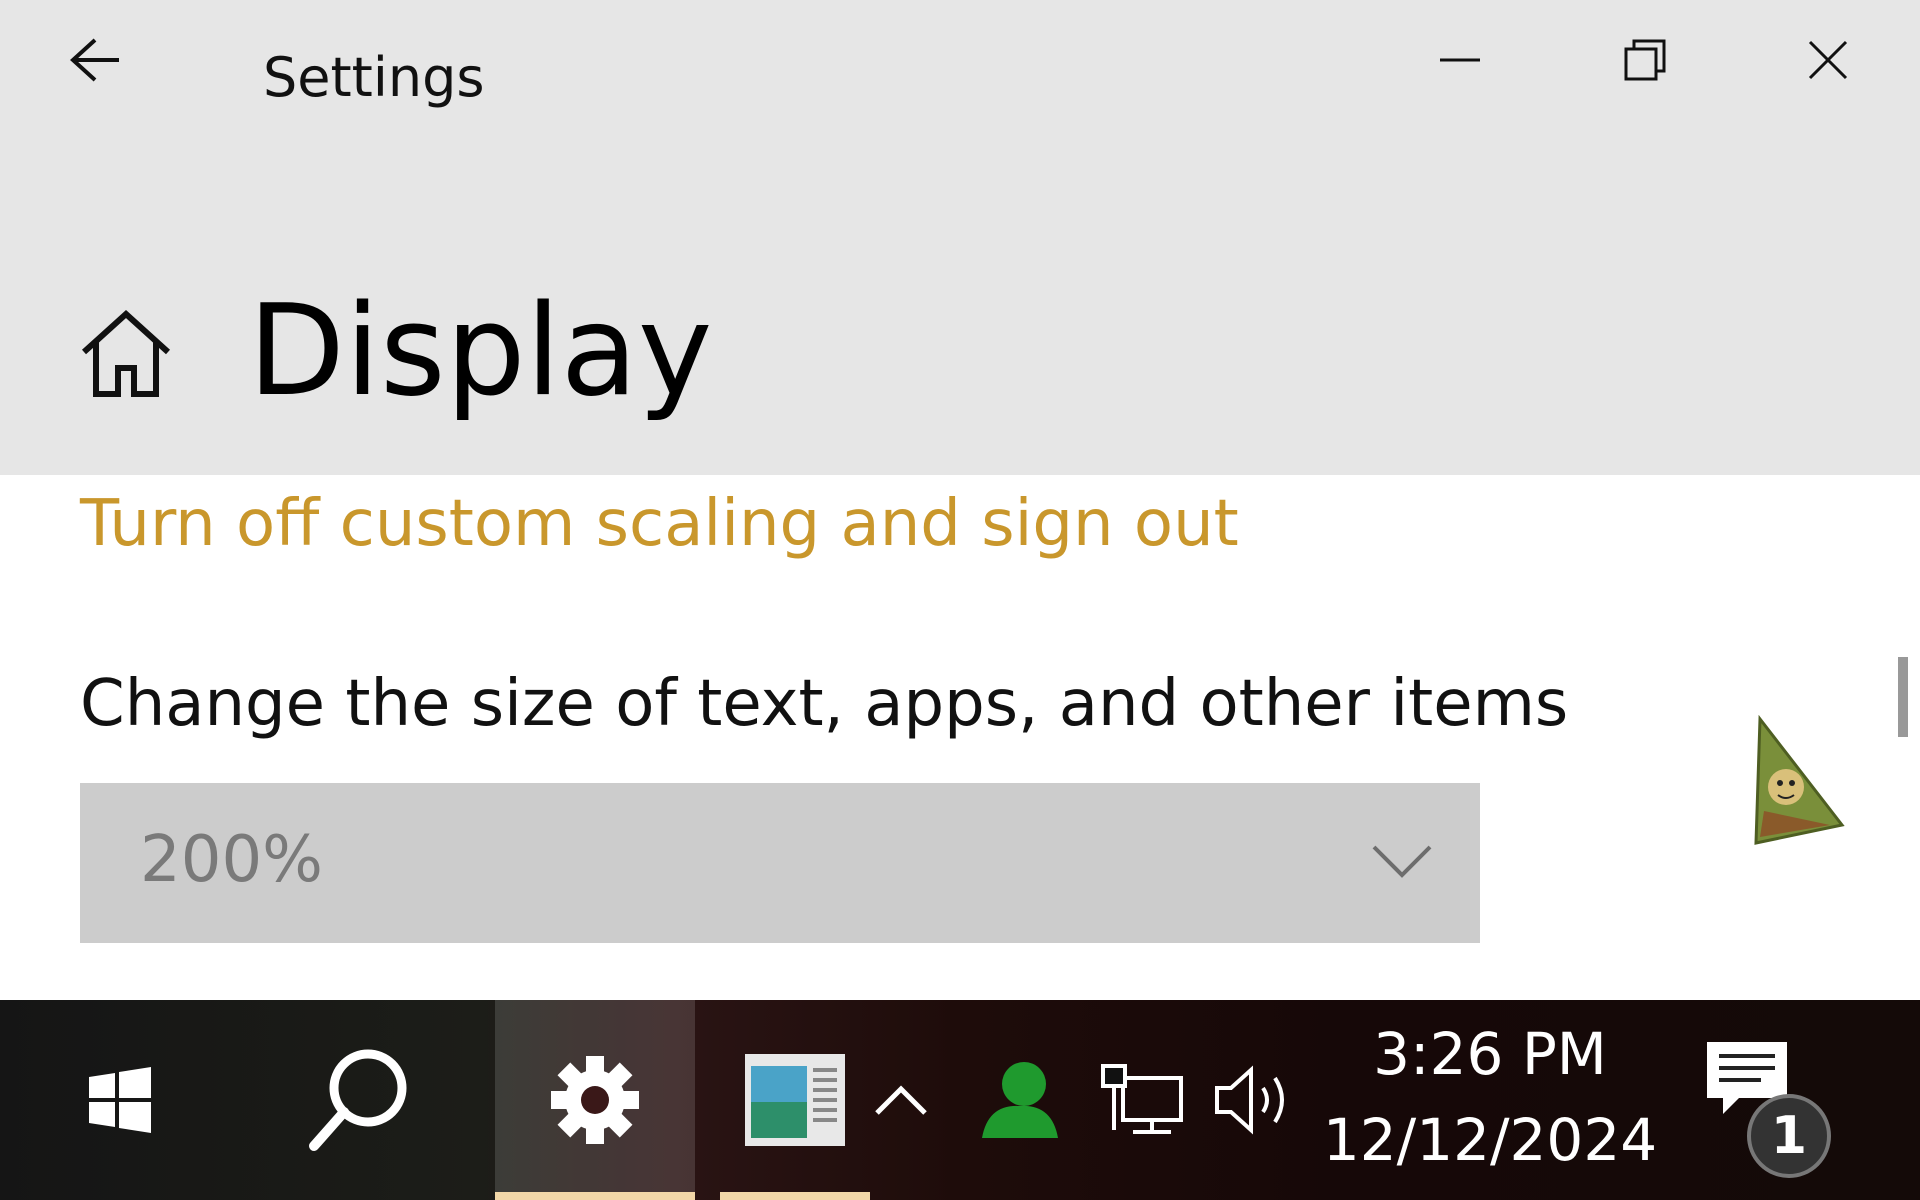  What do you see at coordinates (1789, 1136) in the screenshot?
I see `notification-count-badge: 1` at bounding box center [1789, 1136].